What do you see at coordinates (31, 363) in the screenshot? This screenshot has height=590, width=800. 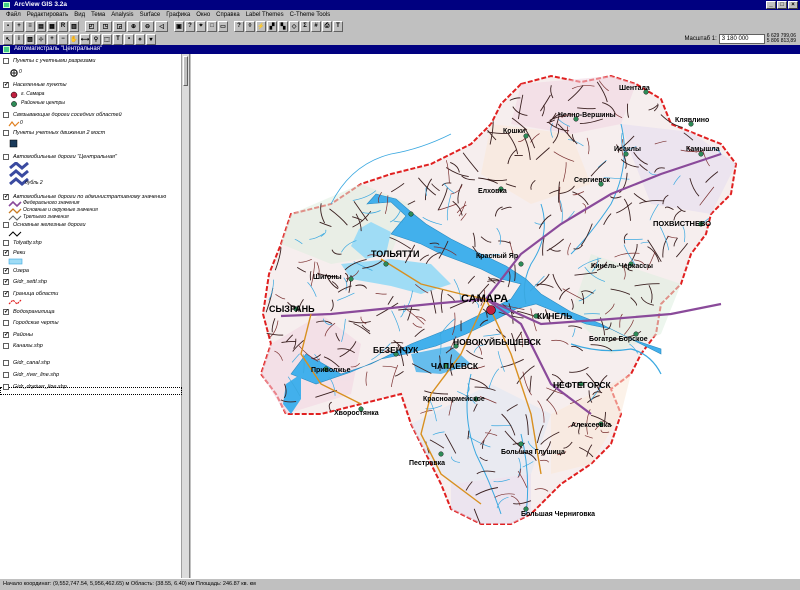 I see `layer-name: Gidr_canal.shp` at bounding box center [31, 363].